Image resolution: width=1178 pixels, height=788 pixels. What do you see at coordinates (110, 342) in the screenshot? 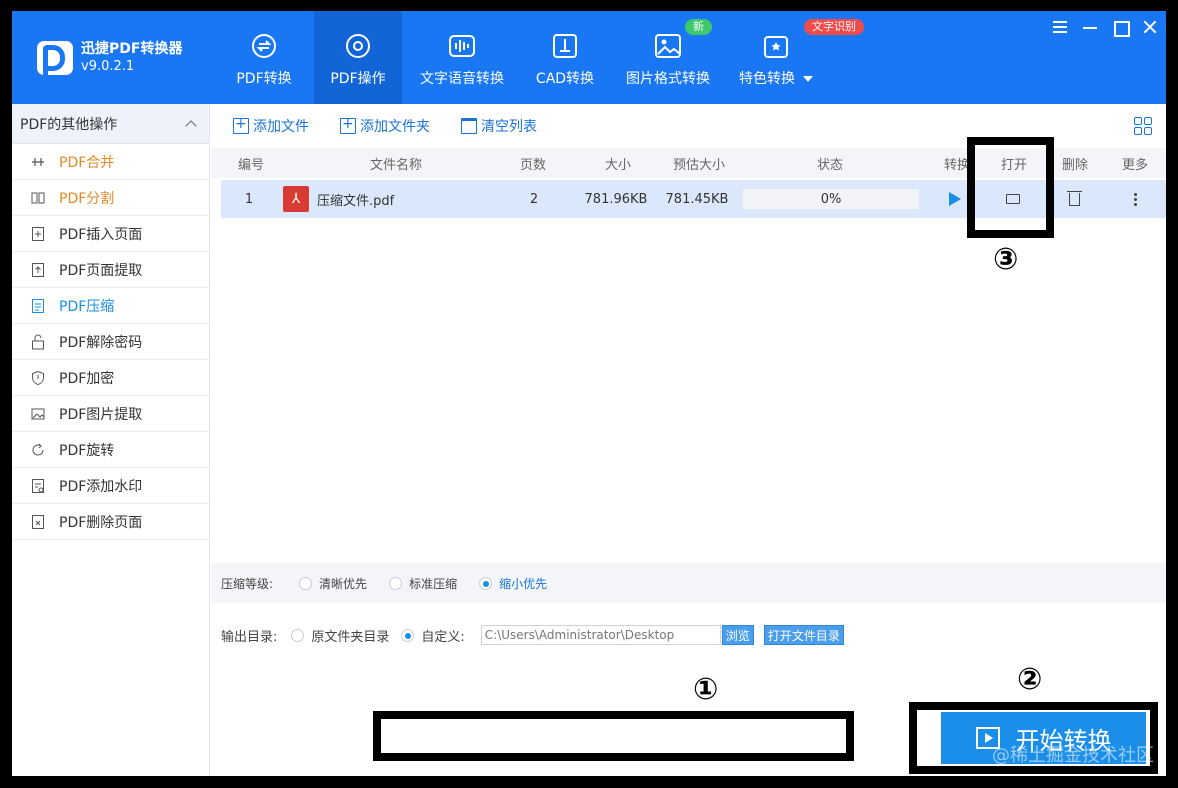
I see `sidebar-item-decrypt: PDF解除密码` at bounding box center [110, 342].